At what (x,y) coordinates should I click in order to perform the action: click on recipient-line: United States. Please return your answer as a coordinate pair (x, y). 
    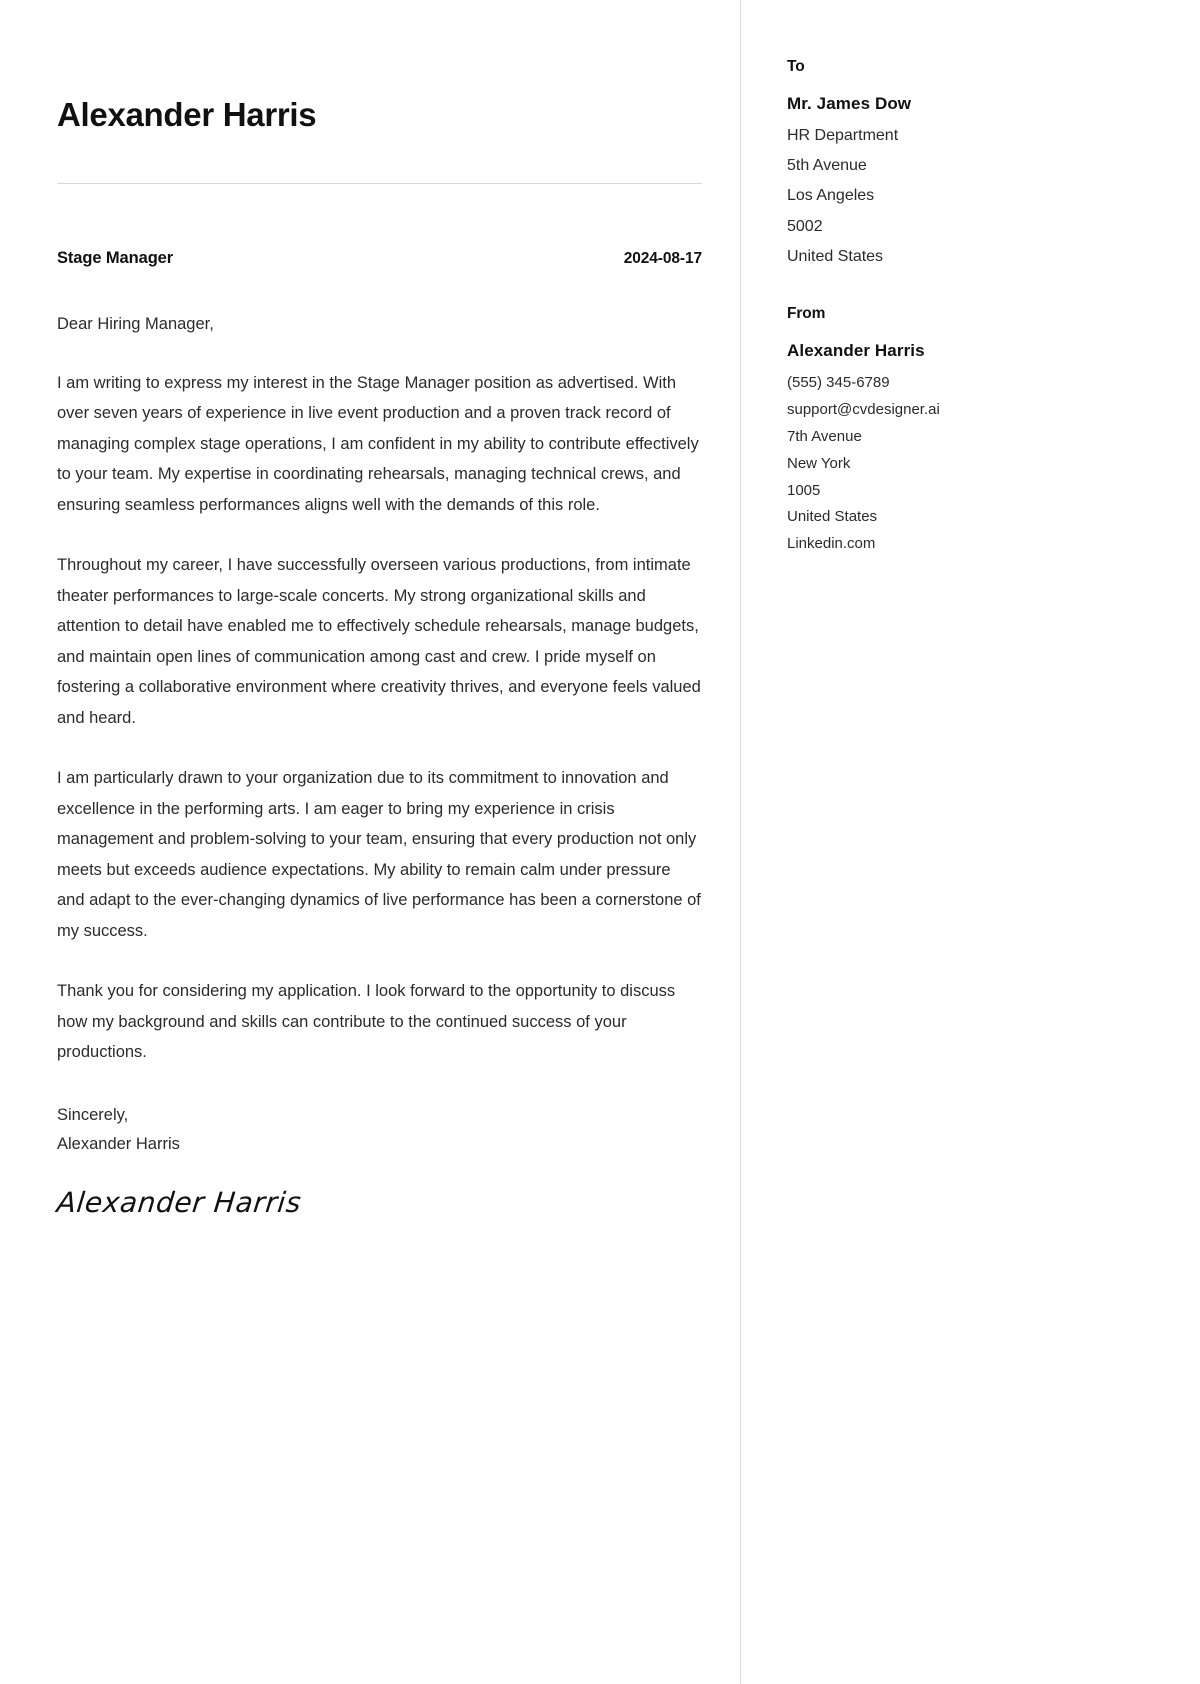
    Looking at the image, I should click on (835, 256).